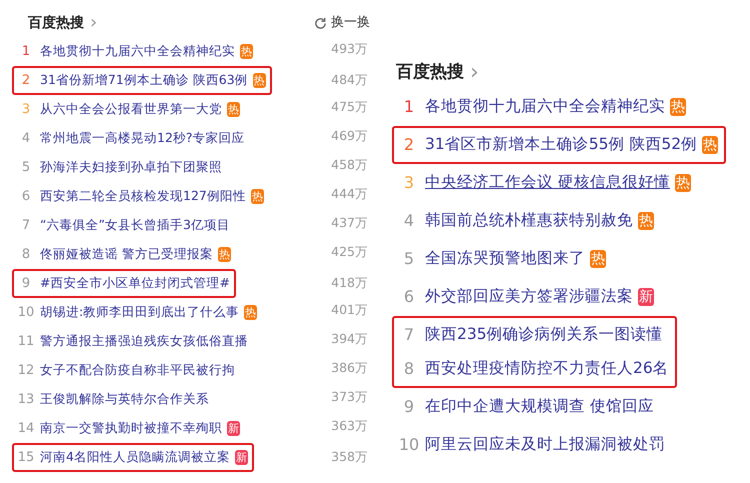 The width and height of the screenshot is (750, 483). Describe the element at coordinates (135, 283) in the screenshot. I see `trending-link: #西安全市小区单位封闭式管理#` at that location.